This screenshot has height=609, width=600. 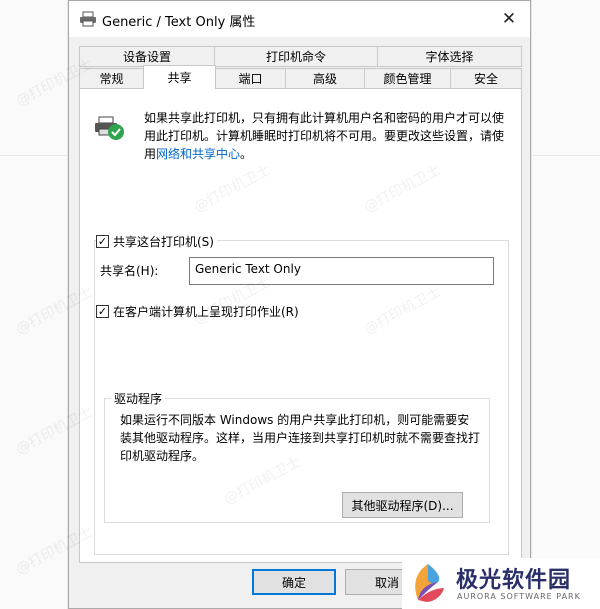 What do you see at coordinates (299, 19) in the screenshot?
I see `title-bar: Generic / Text Only 属性 ✕` at bounding box center [299, 19].